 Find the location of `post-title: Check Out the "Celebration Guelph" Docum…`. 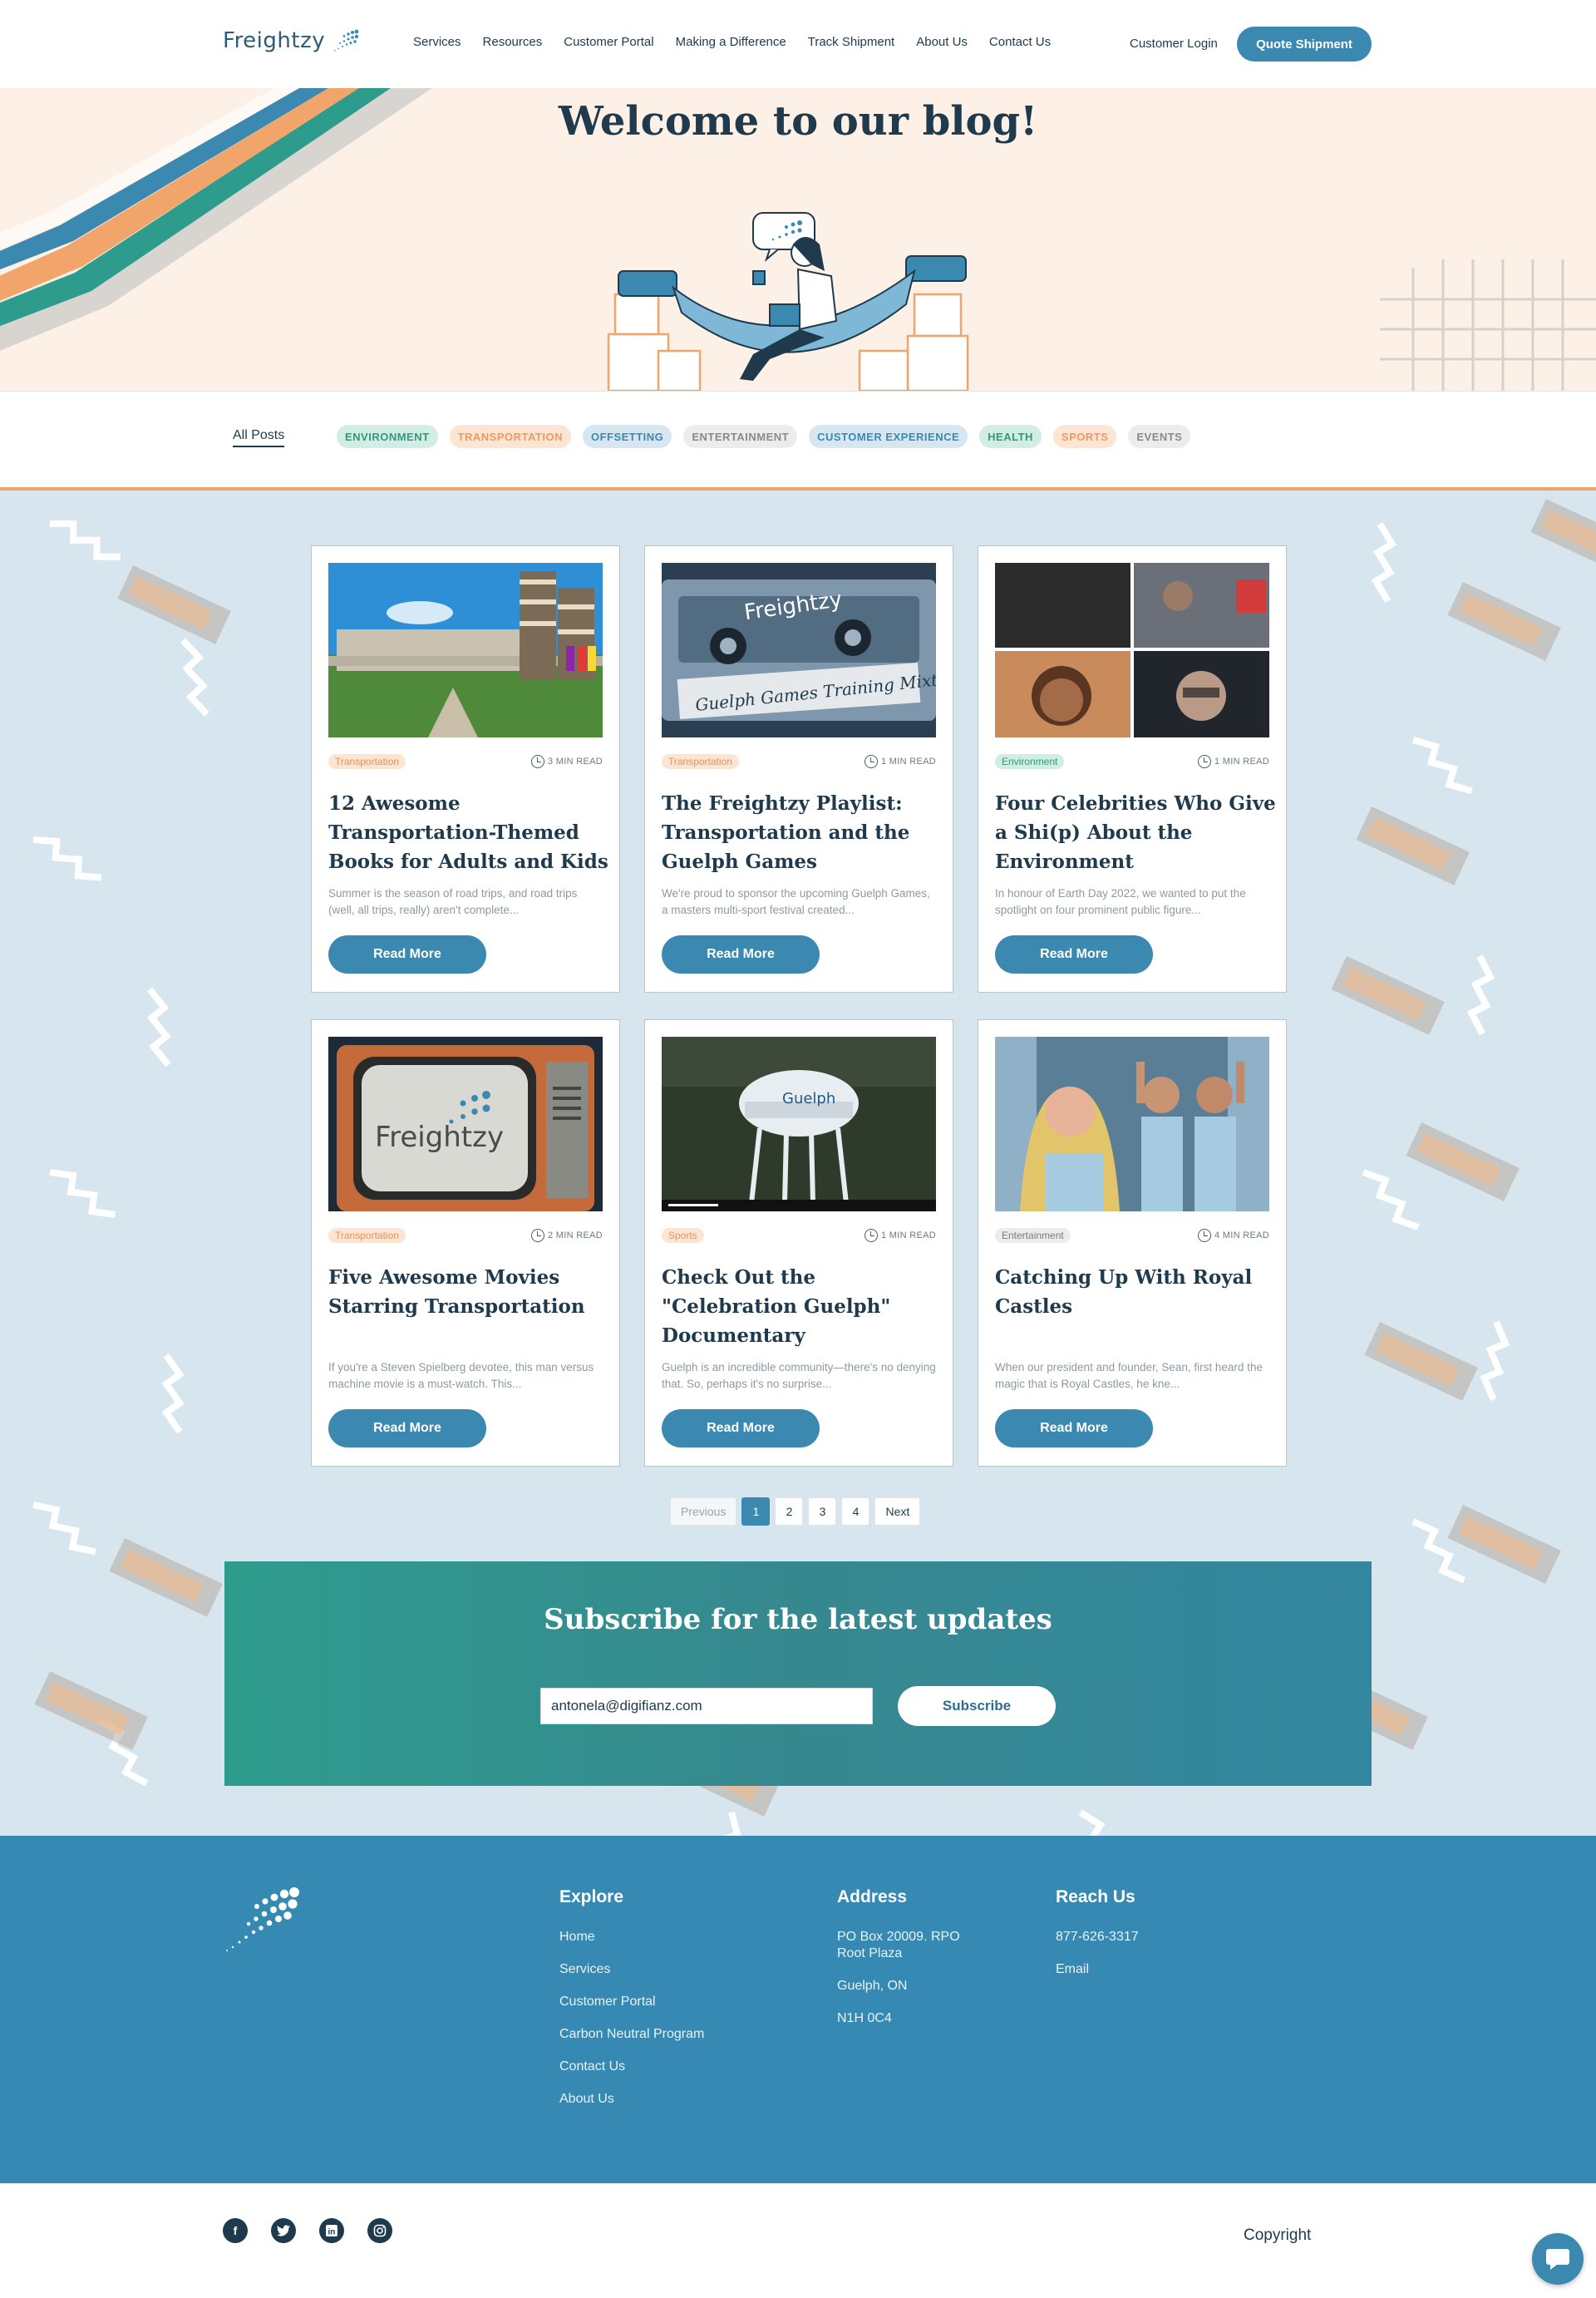

post-title: Check Out the "Celebration Guelph" Docum… is located at coordinates (803, 1306).